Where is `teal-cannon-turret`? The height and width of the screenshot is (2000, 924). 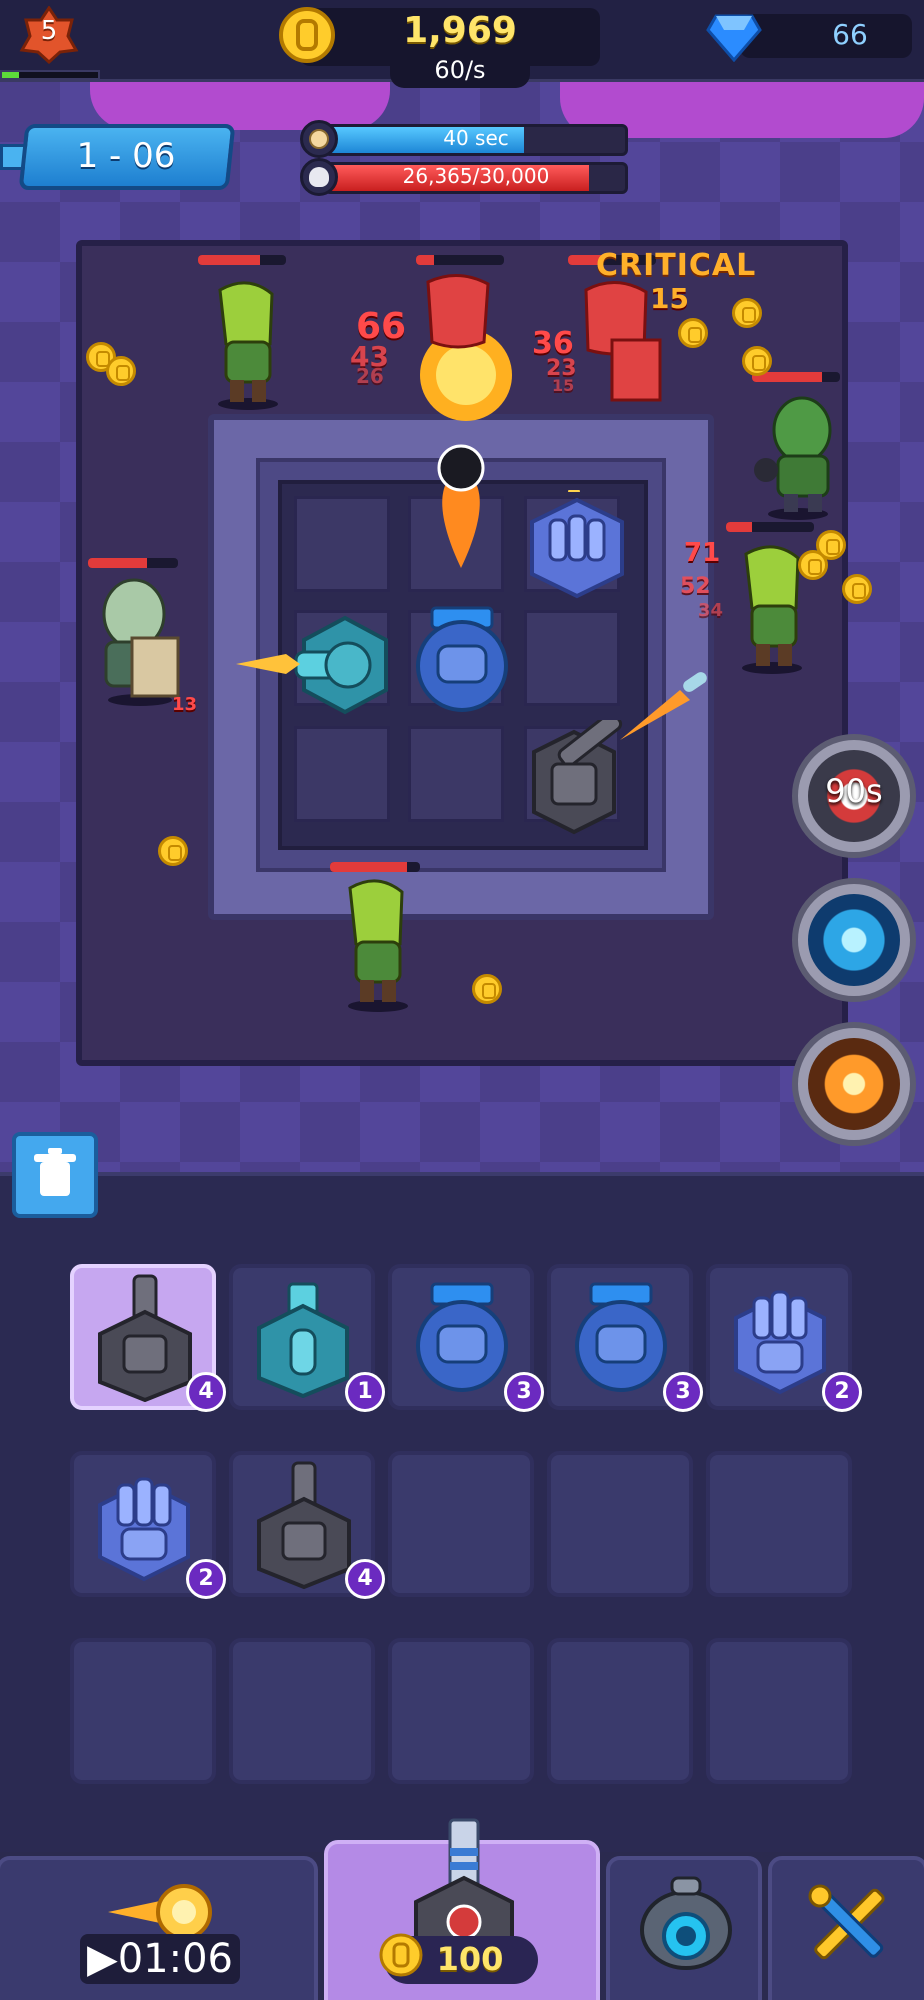 teal-cannon-turret is located at coordinates (345, 665).